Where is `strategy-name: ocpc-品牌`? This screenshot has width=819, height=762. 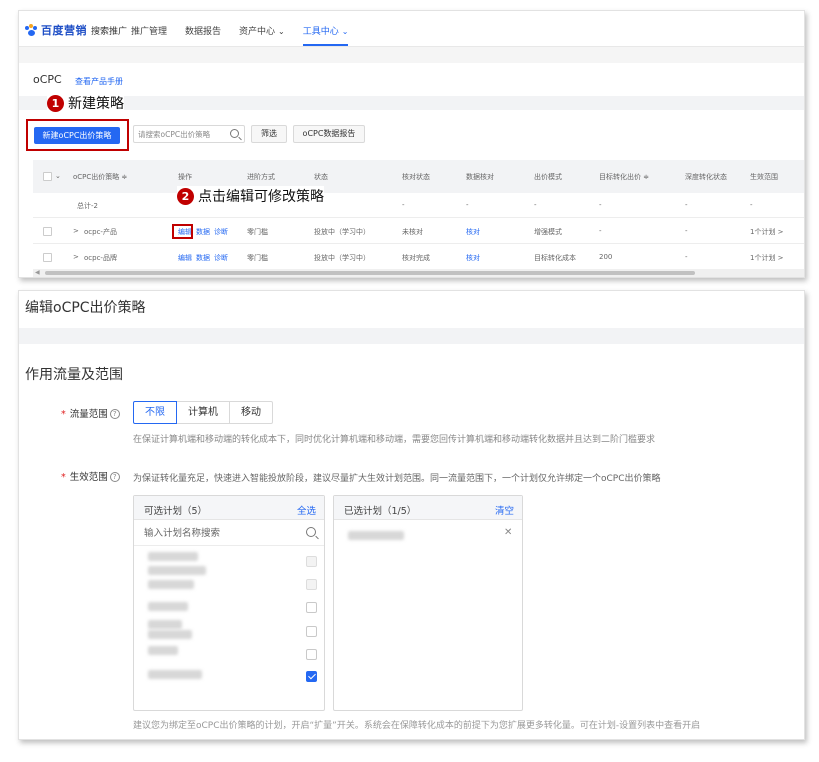
strategy-name: ocpc-品牌 is located at coordinates (100, 258).